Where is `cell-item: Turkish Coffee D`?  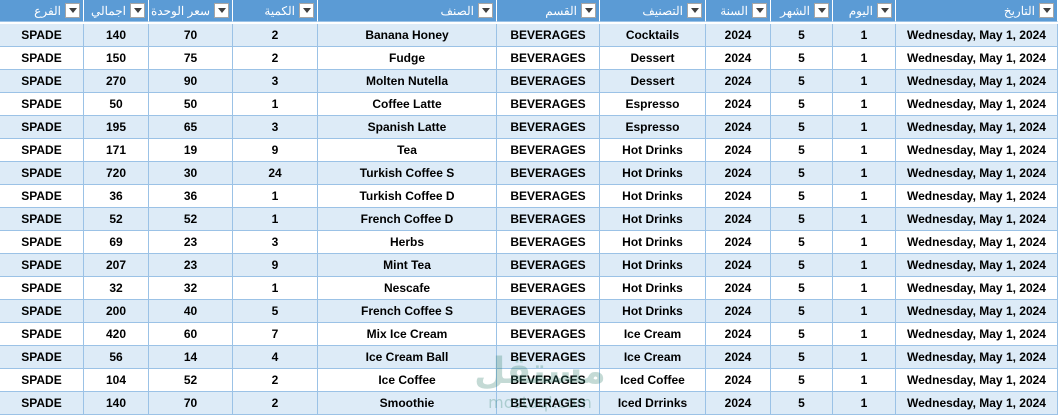 cell-item: Turkish Coffee D is located at coordinates (407, 196).